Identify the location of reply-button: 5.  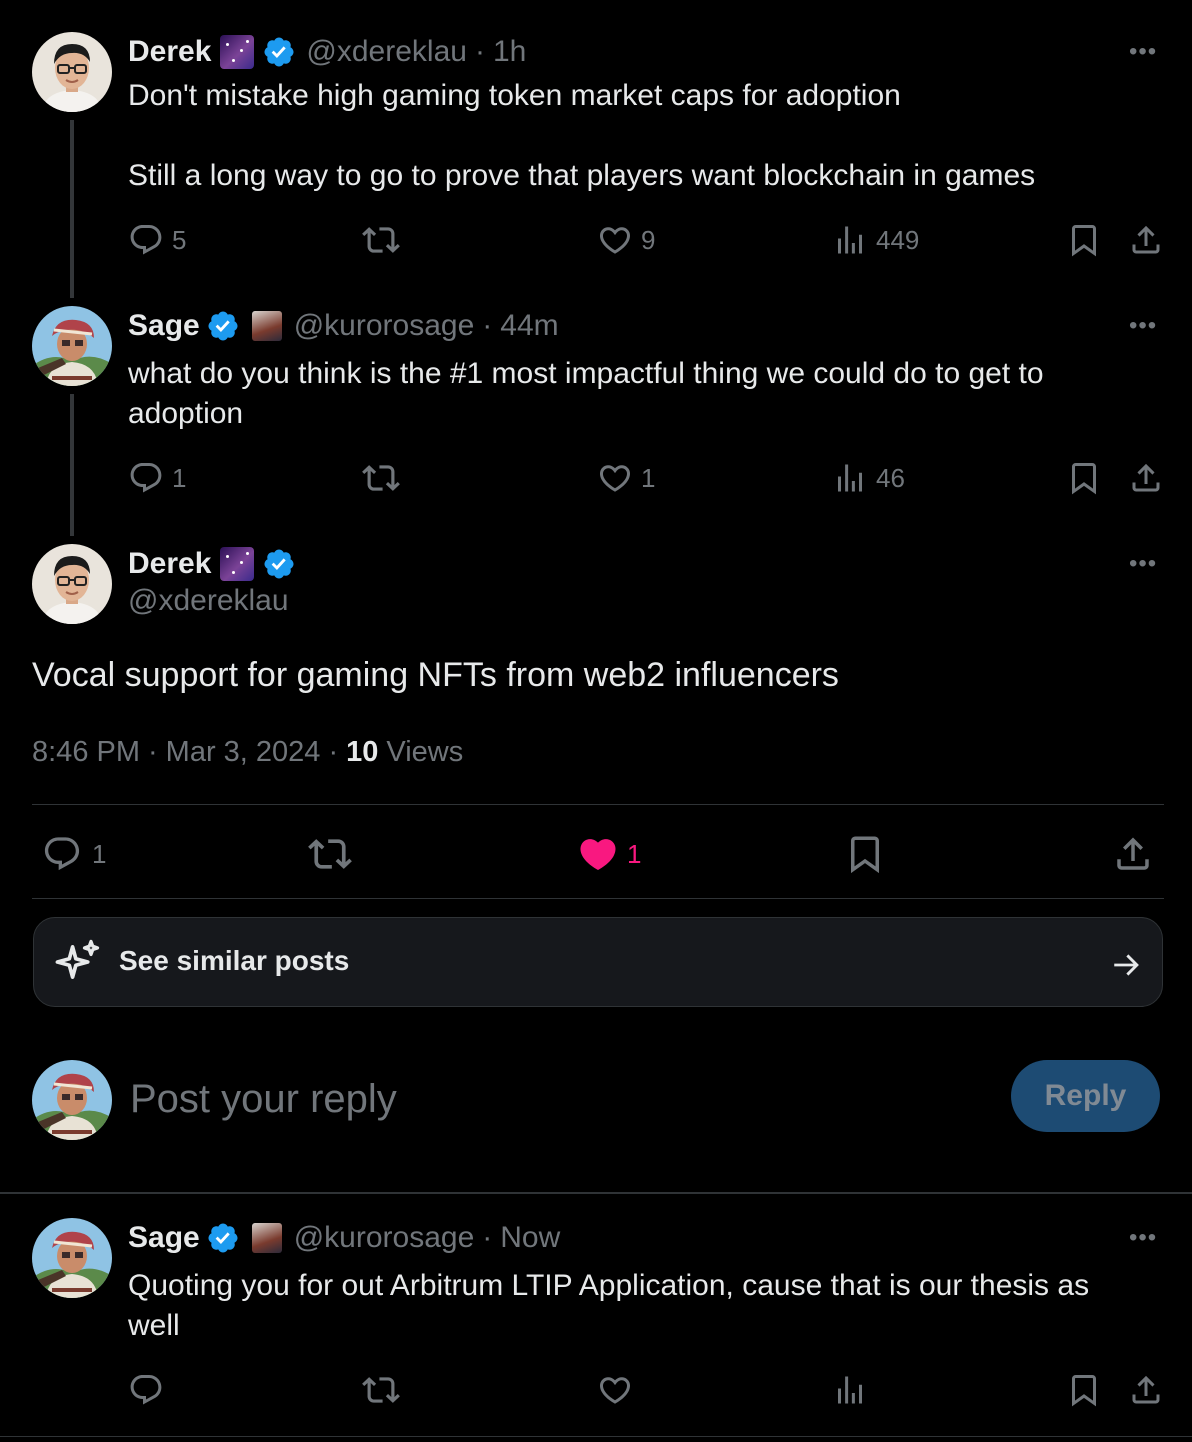
(157, 240).